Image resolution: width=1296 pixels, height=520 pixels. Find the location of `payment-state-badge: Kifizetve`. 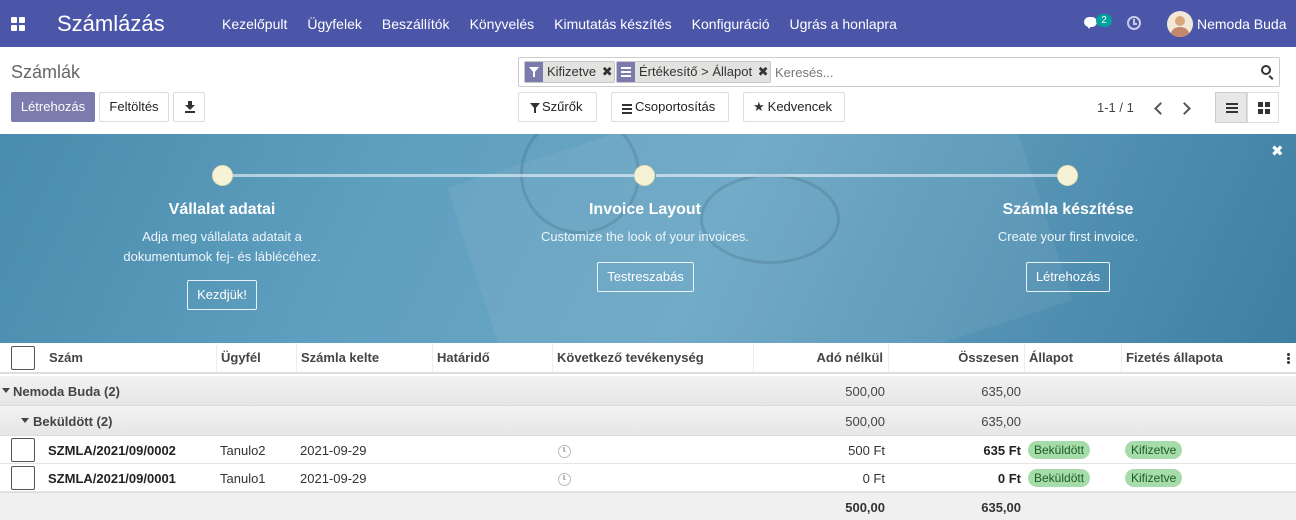

payment-state-badge: Kifizetve is located at coordinates (1154, 450).